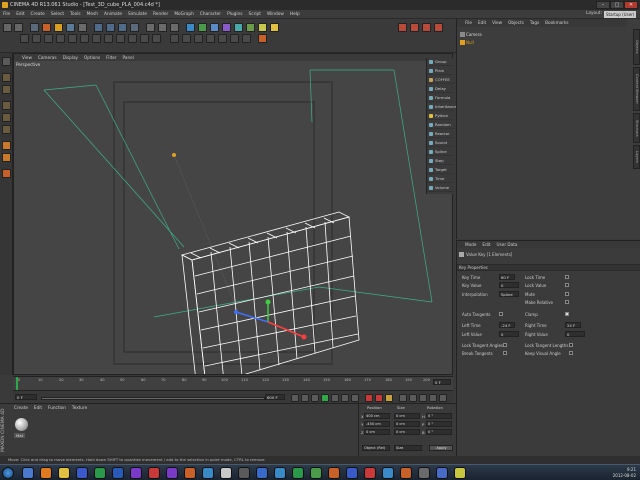 The width and height of the screenshot is (640, 480). What do you see at coordinates (468, 23) in the screenshot?
I see `om-menu-file: File` at bounding box center [468, 23].